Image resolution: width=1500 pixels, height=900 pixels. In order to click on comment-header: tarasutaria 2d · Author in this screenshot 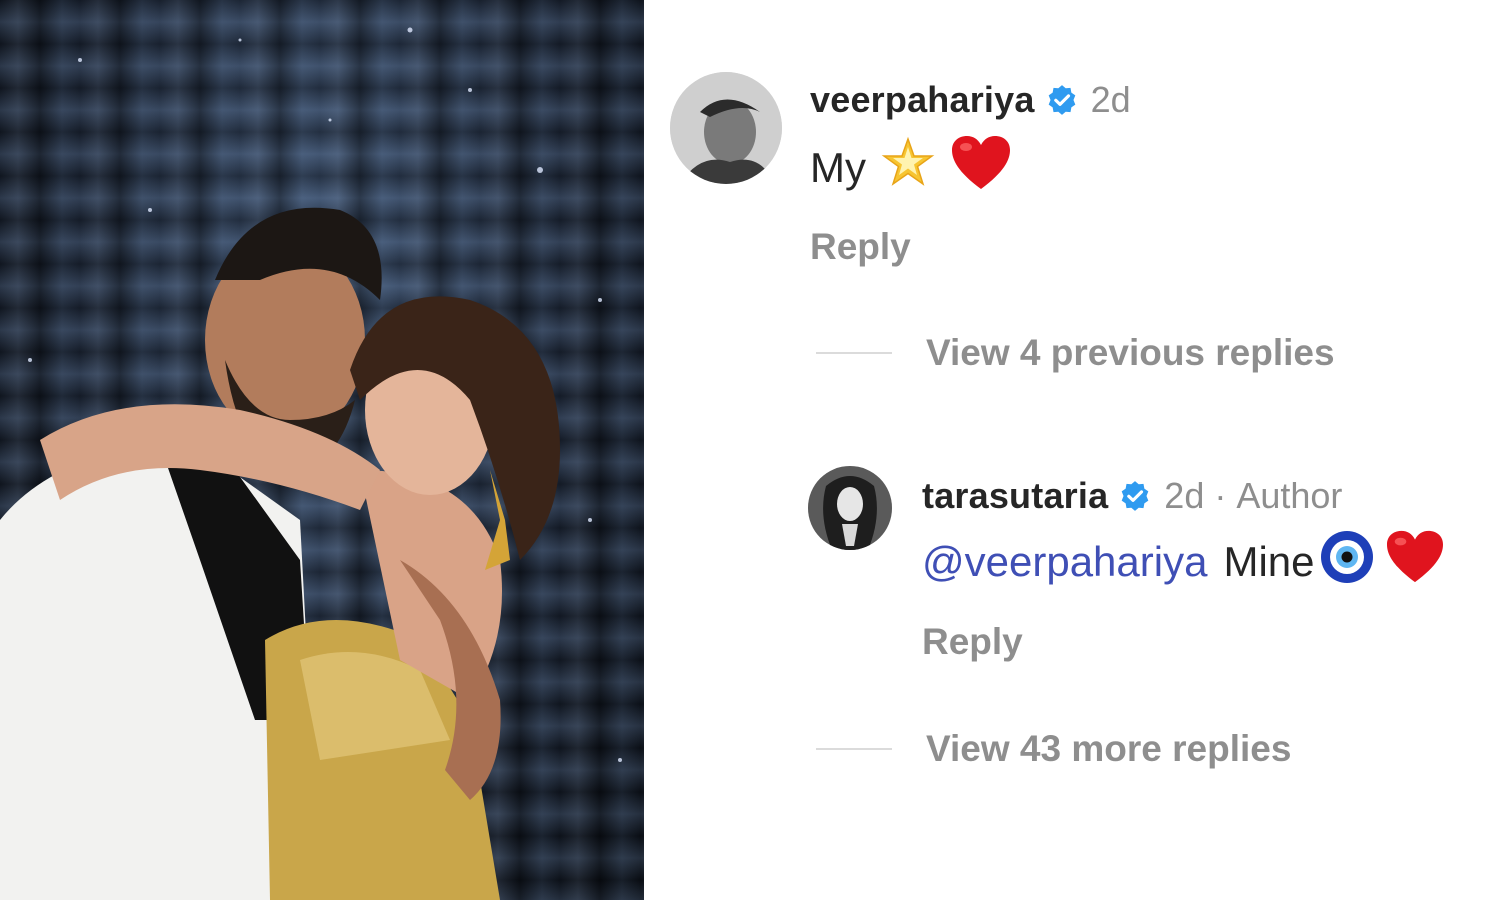, I will do `click(1132, 496)`.